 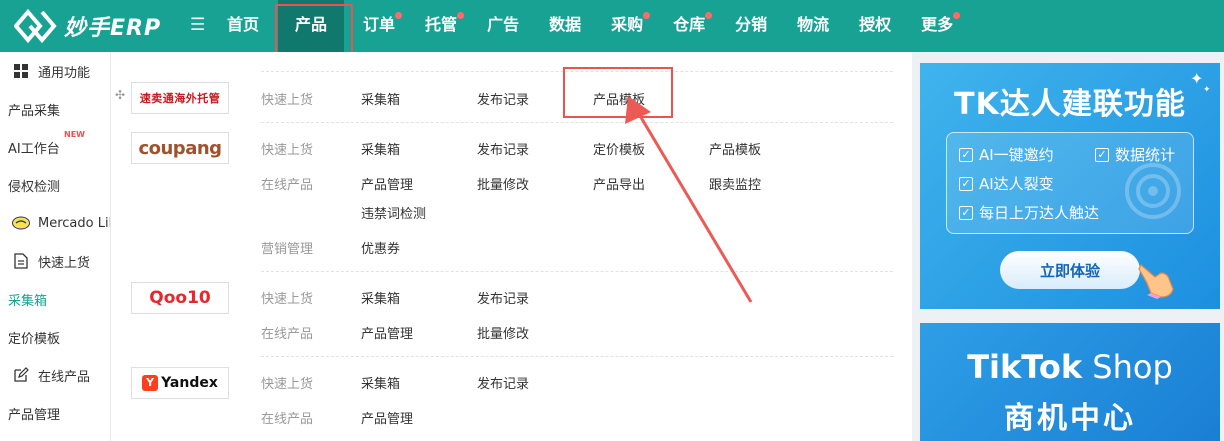 I want to click on link-pricing-template: 定价模板, so click(x=619, y=148).